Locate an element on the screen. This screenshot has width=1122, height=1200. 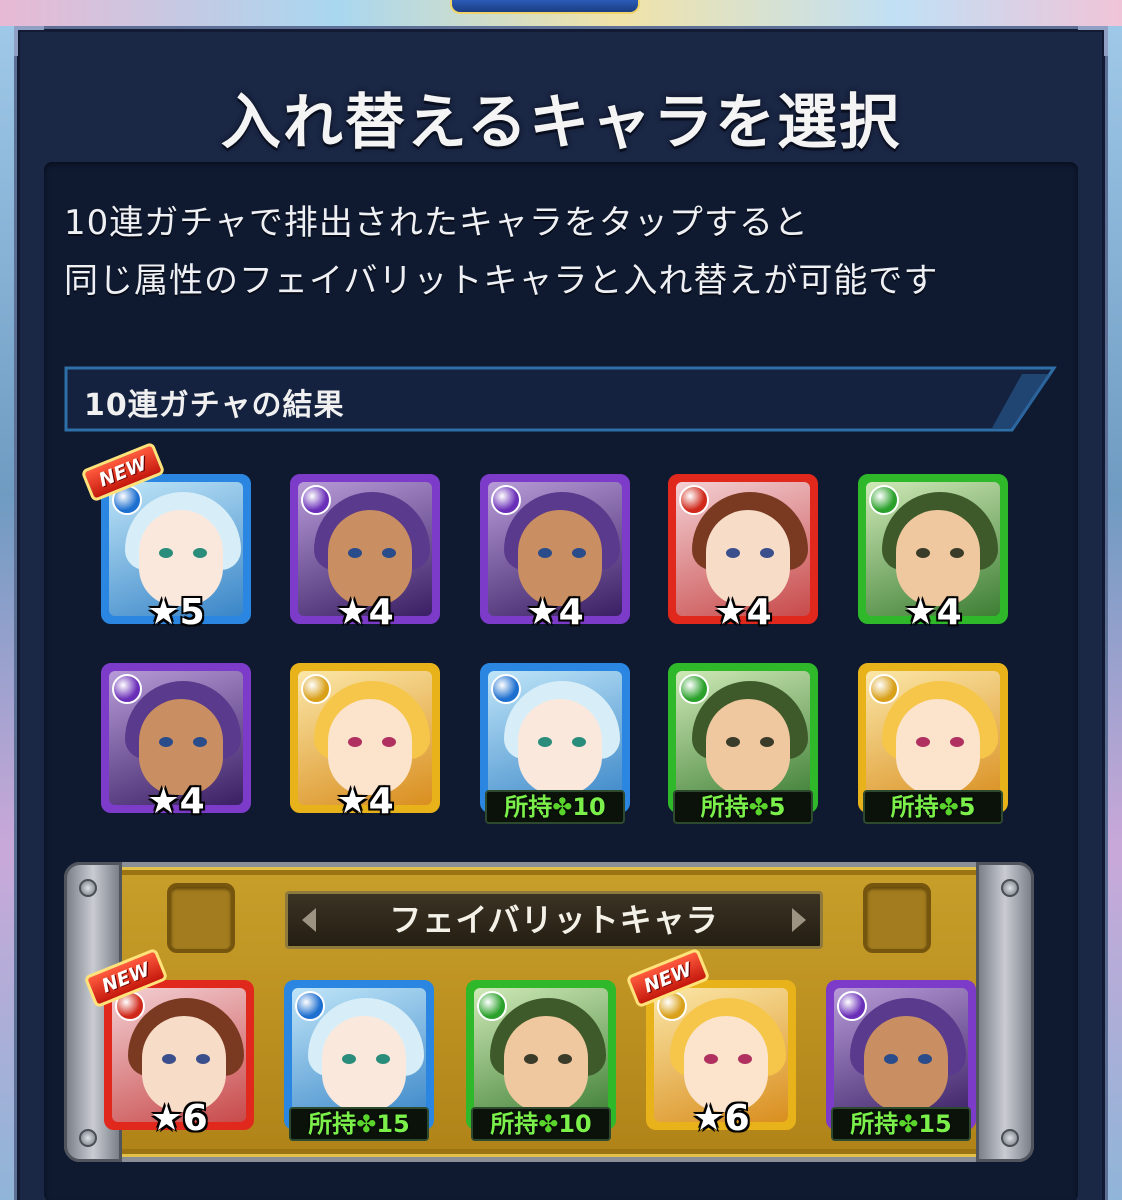
arrow-right-icon is located at coordinates (799, 920).